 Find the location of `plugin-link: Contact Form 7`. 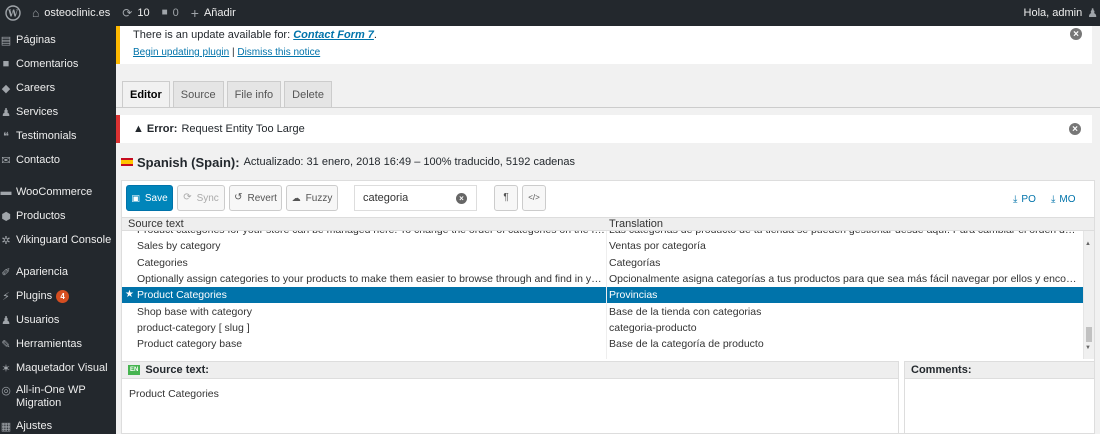

plugin-link: Contact Form 7 is located at coordinates (333, 35).